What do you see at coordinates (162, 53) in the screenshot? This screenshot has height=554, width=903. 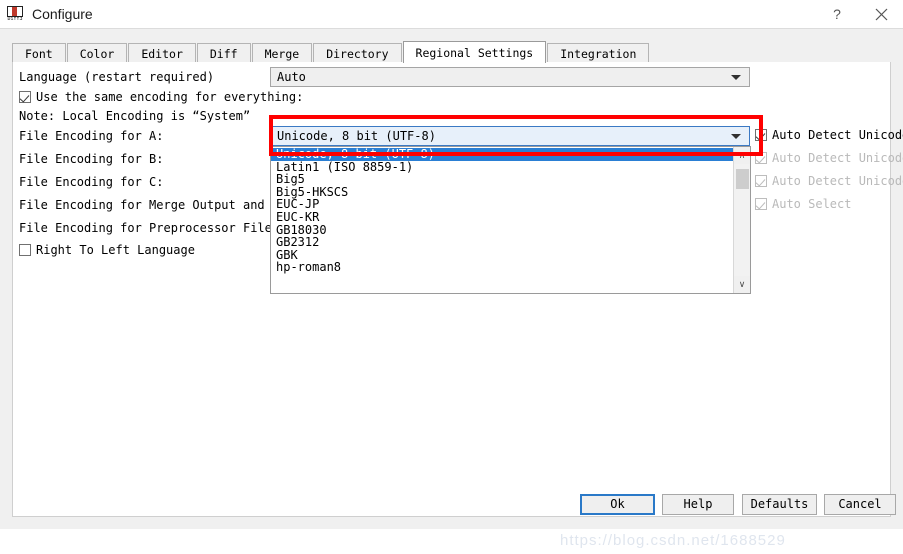 I see `tab-editor: Editor` at bounding box center [162, 53].